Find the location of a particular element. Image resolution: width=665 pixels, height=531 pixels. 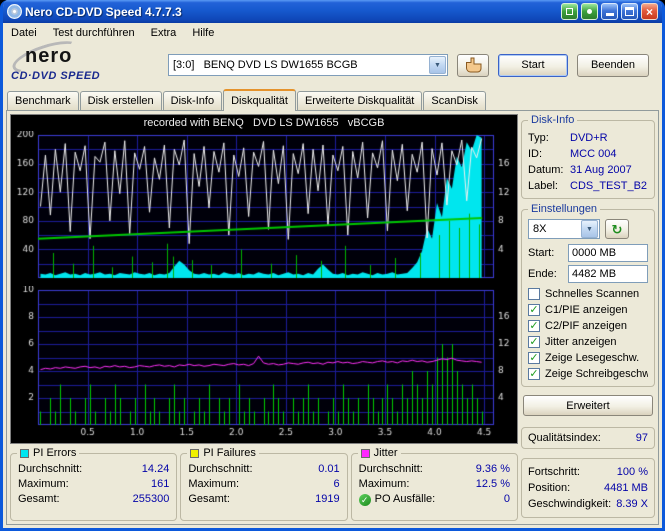

quit-button: Beenden is located at coordinates (613, 65).